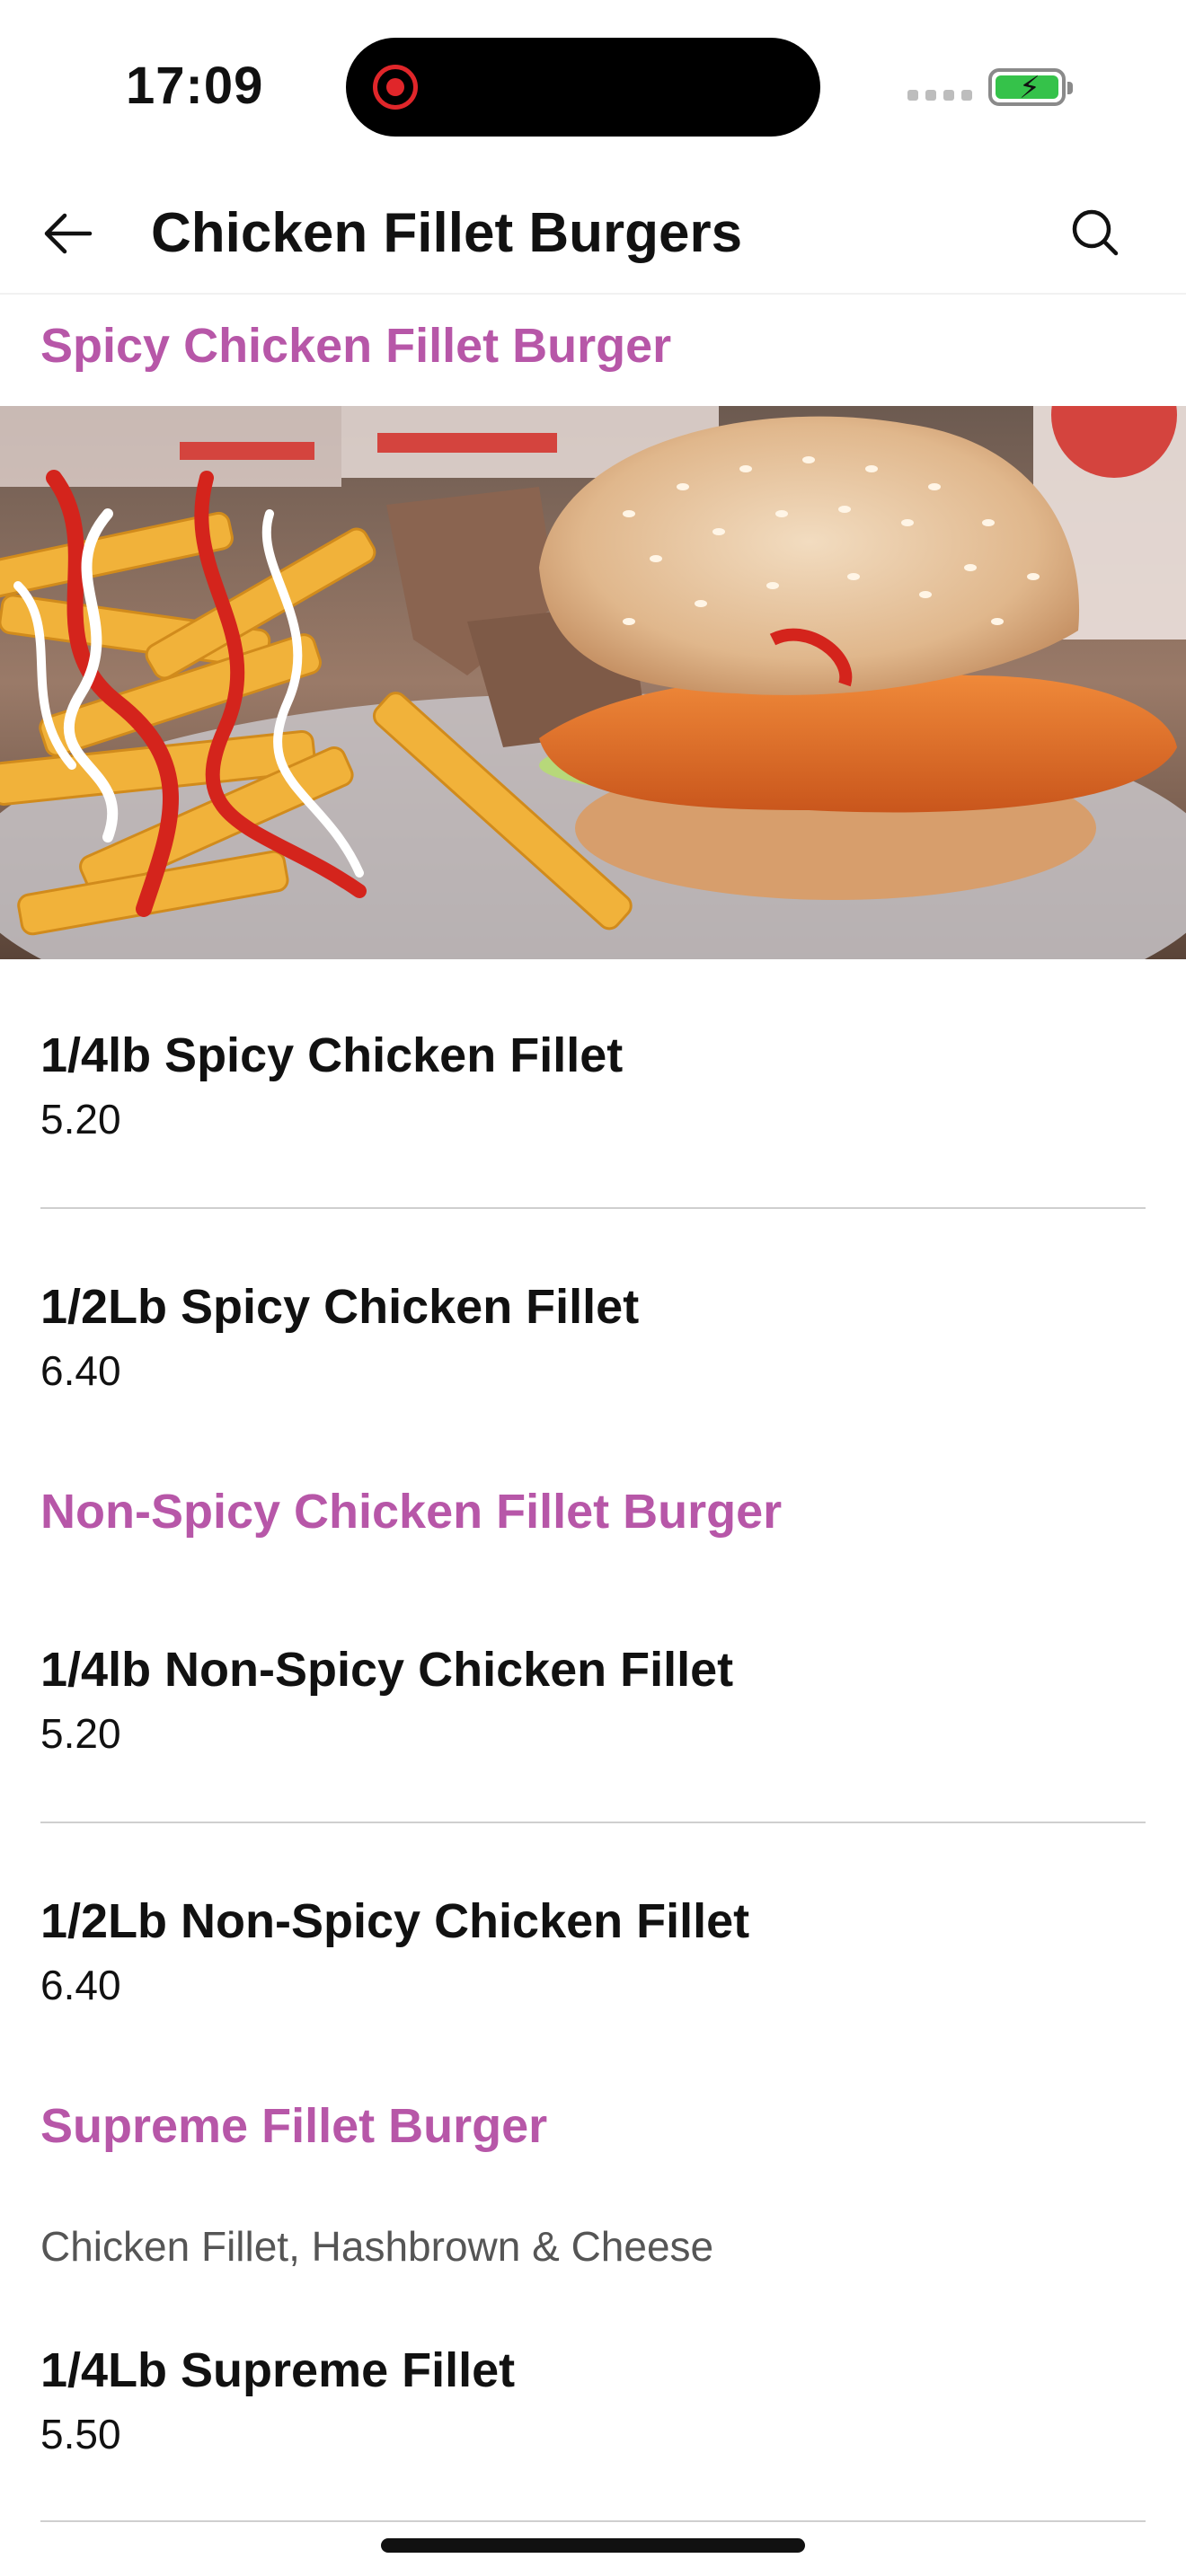  I want to click on signal-icon, so click(939, 95).